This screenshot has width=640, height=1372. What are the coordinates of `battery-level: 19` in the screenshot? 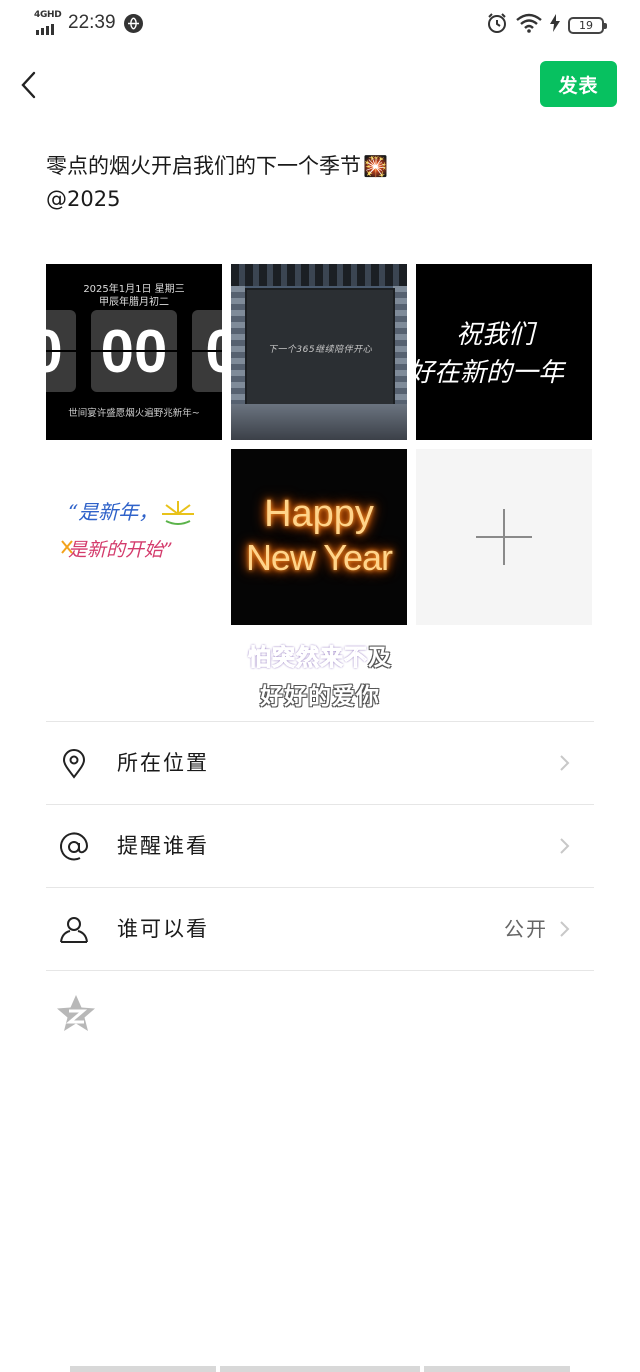 It's located at (586, 25).